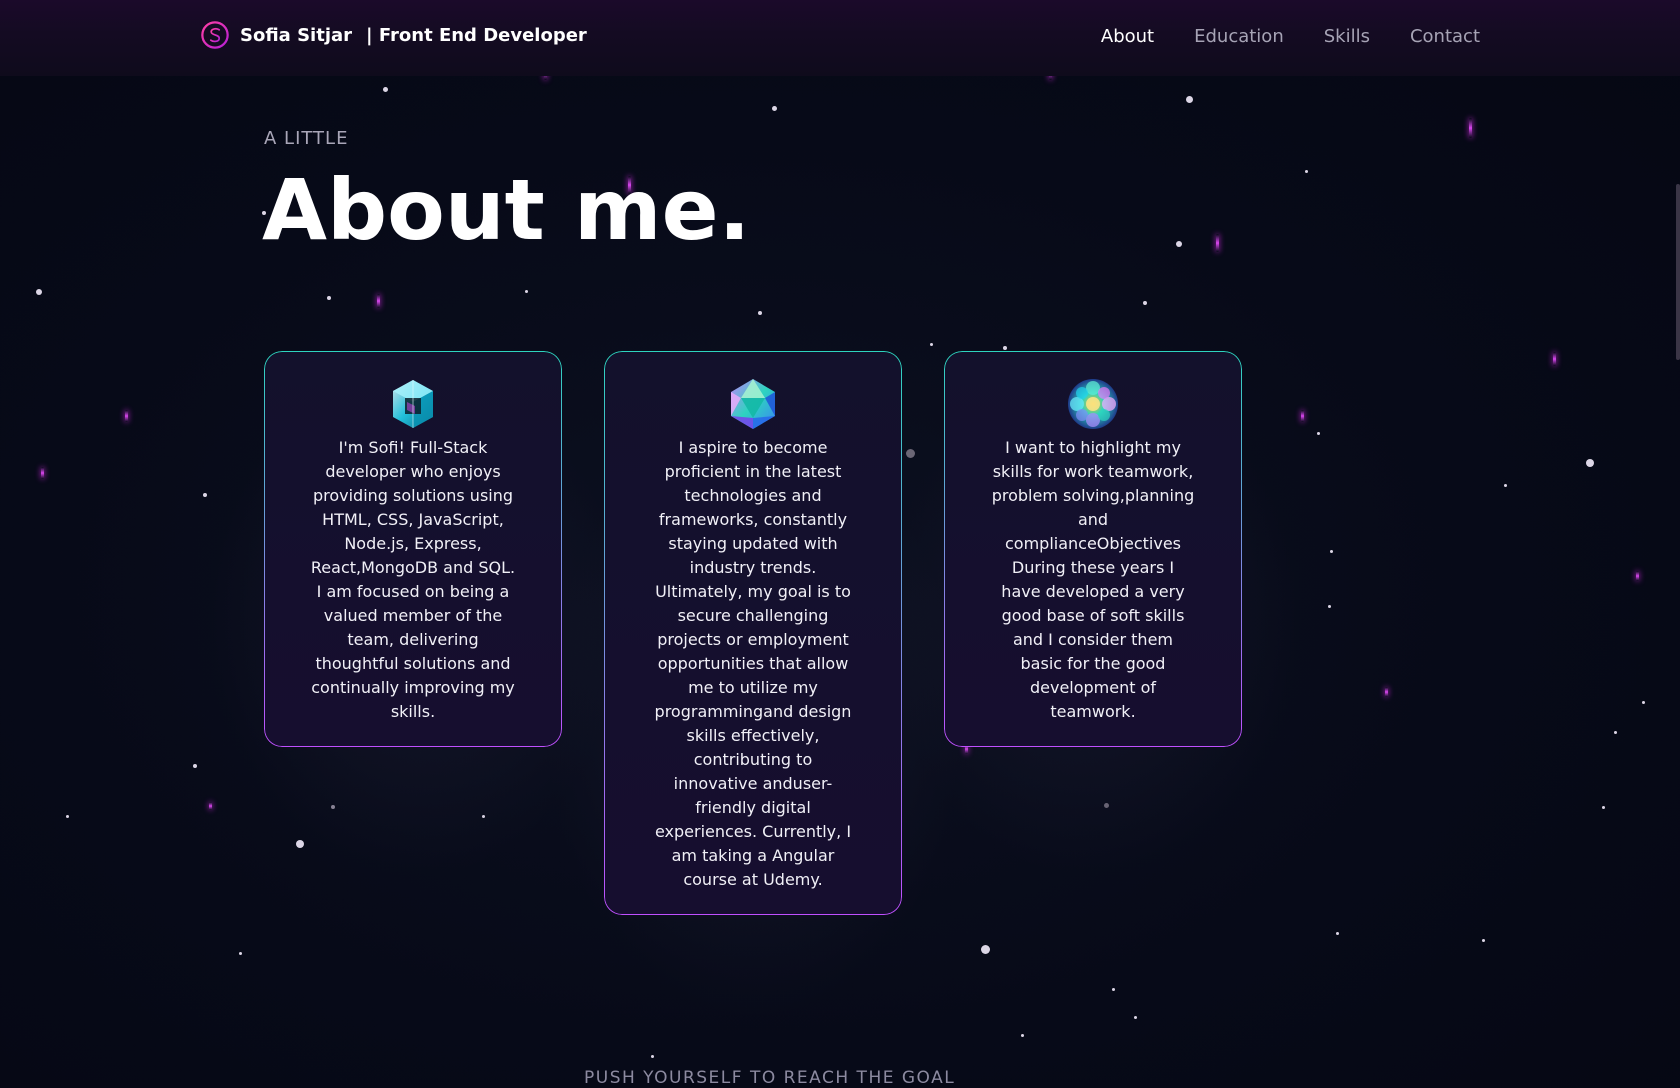  I want to click on nav-skills: Skills, so click(1347, 36).